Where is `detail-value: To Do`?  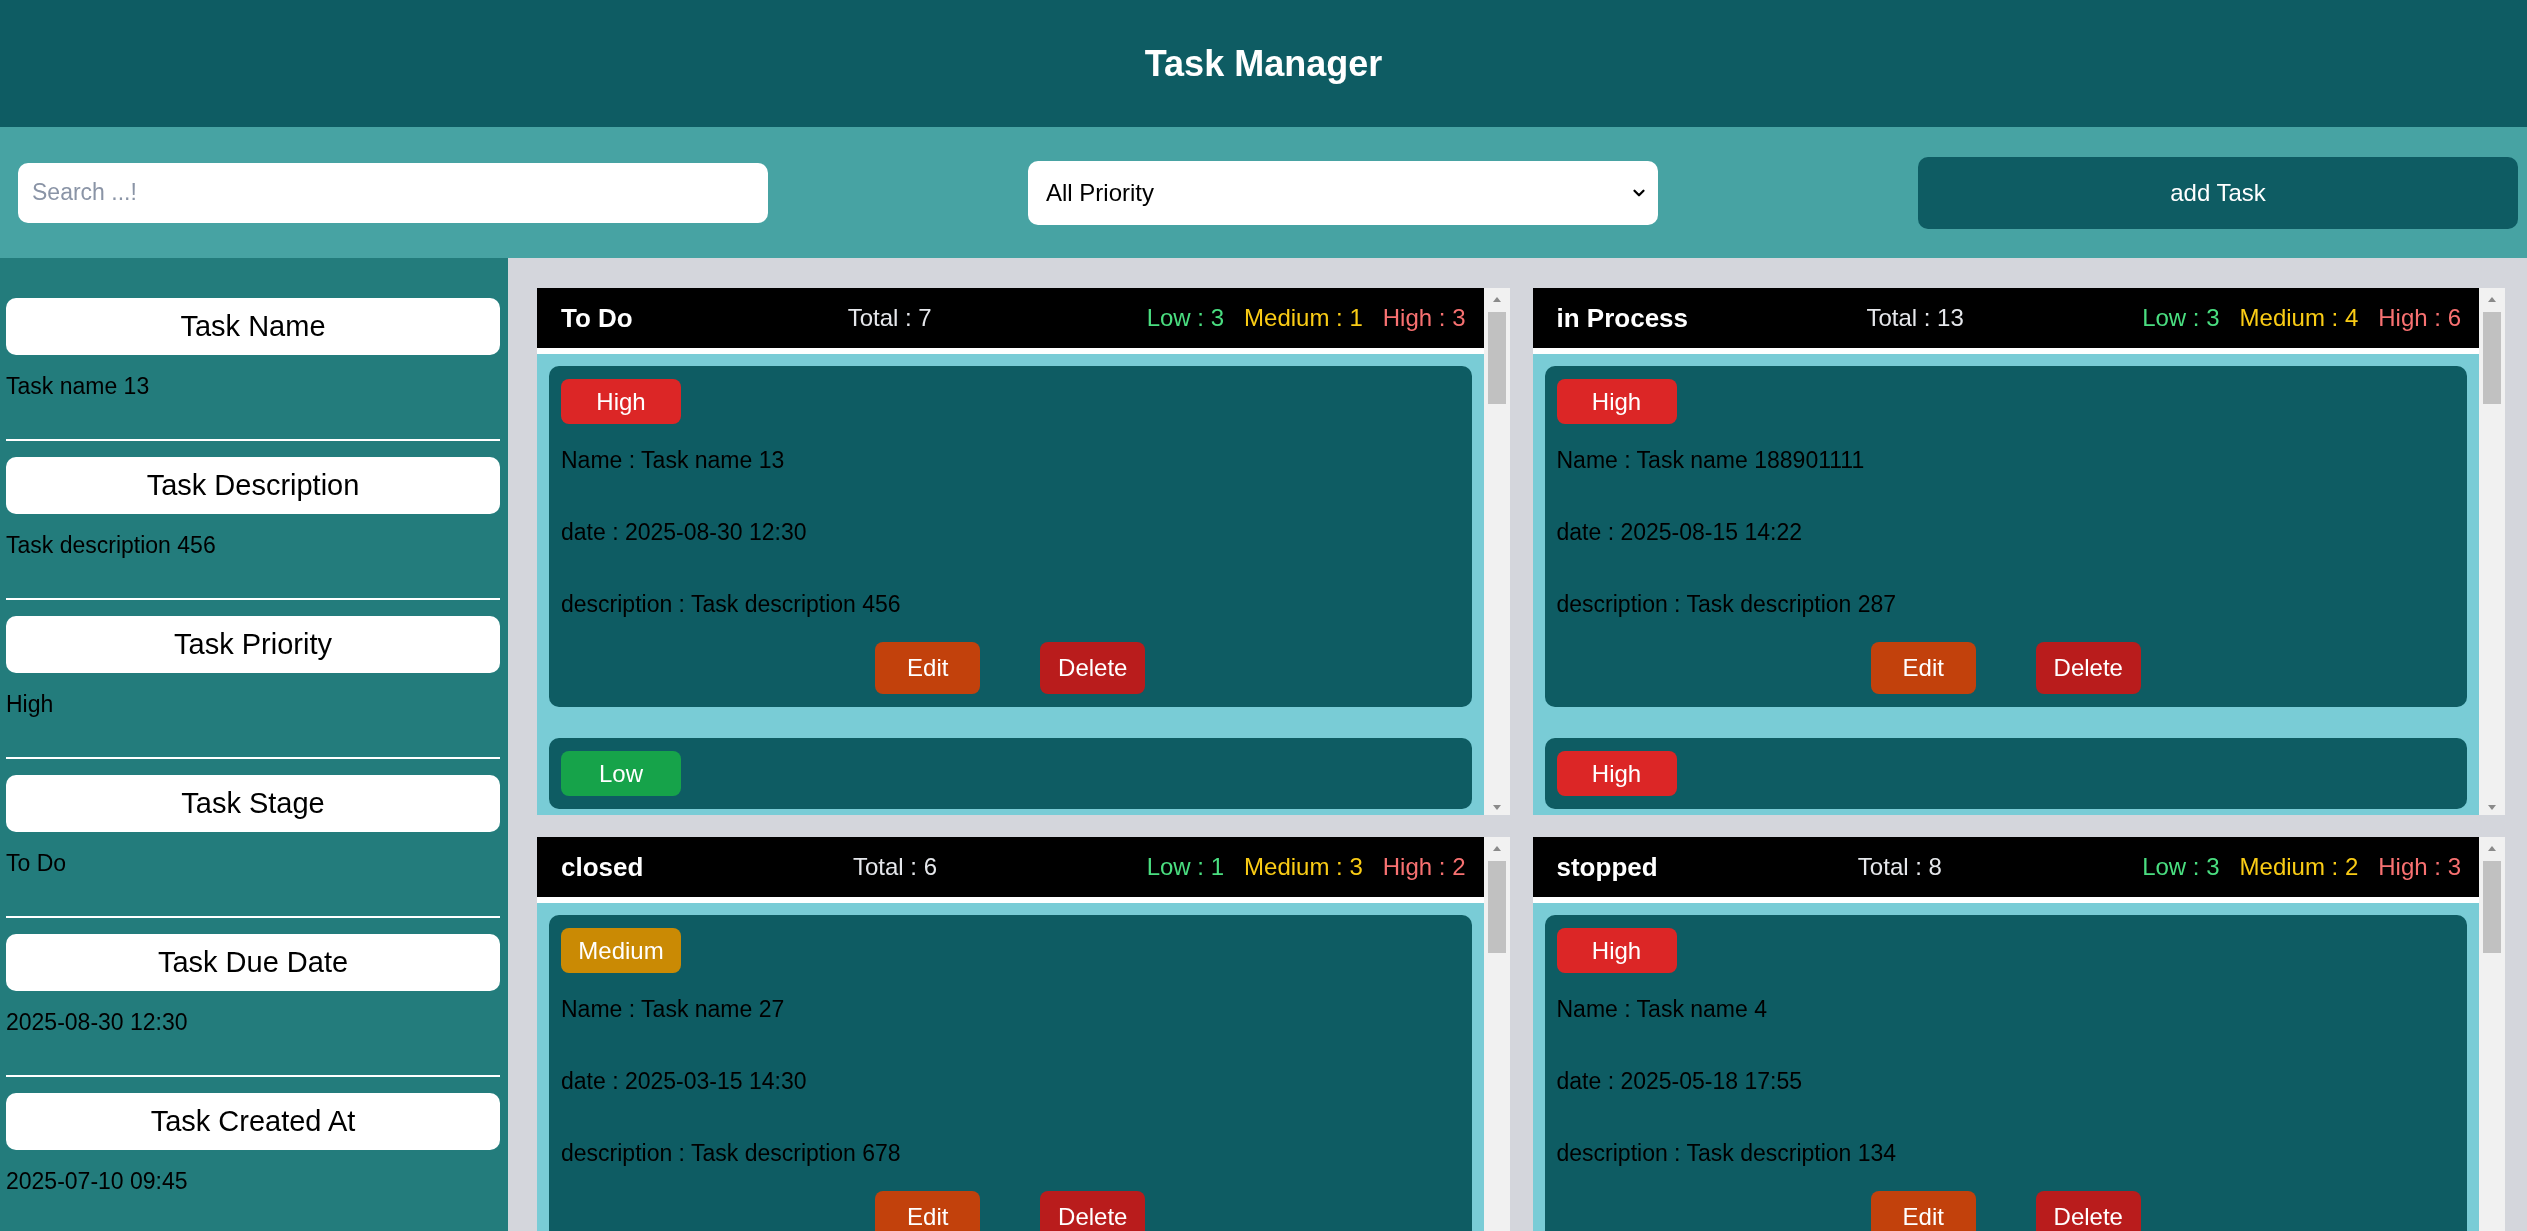 detail-value: To Do is located at coordinates (37, 863).